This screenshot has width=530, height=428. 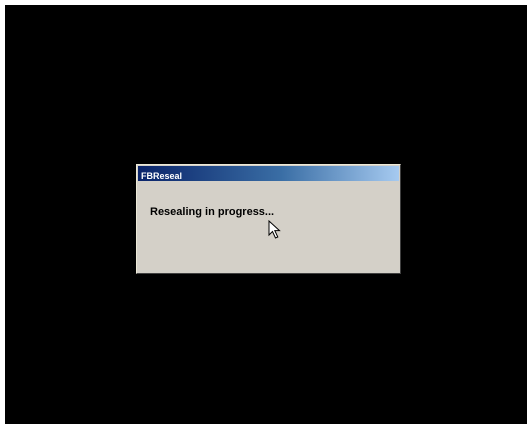 What do you see at coordinates (268, 173) in the screenshot?
I see `dialog-titlebar: FBReseal` at bounding box center [268, 173].